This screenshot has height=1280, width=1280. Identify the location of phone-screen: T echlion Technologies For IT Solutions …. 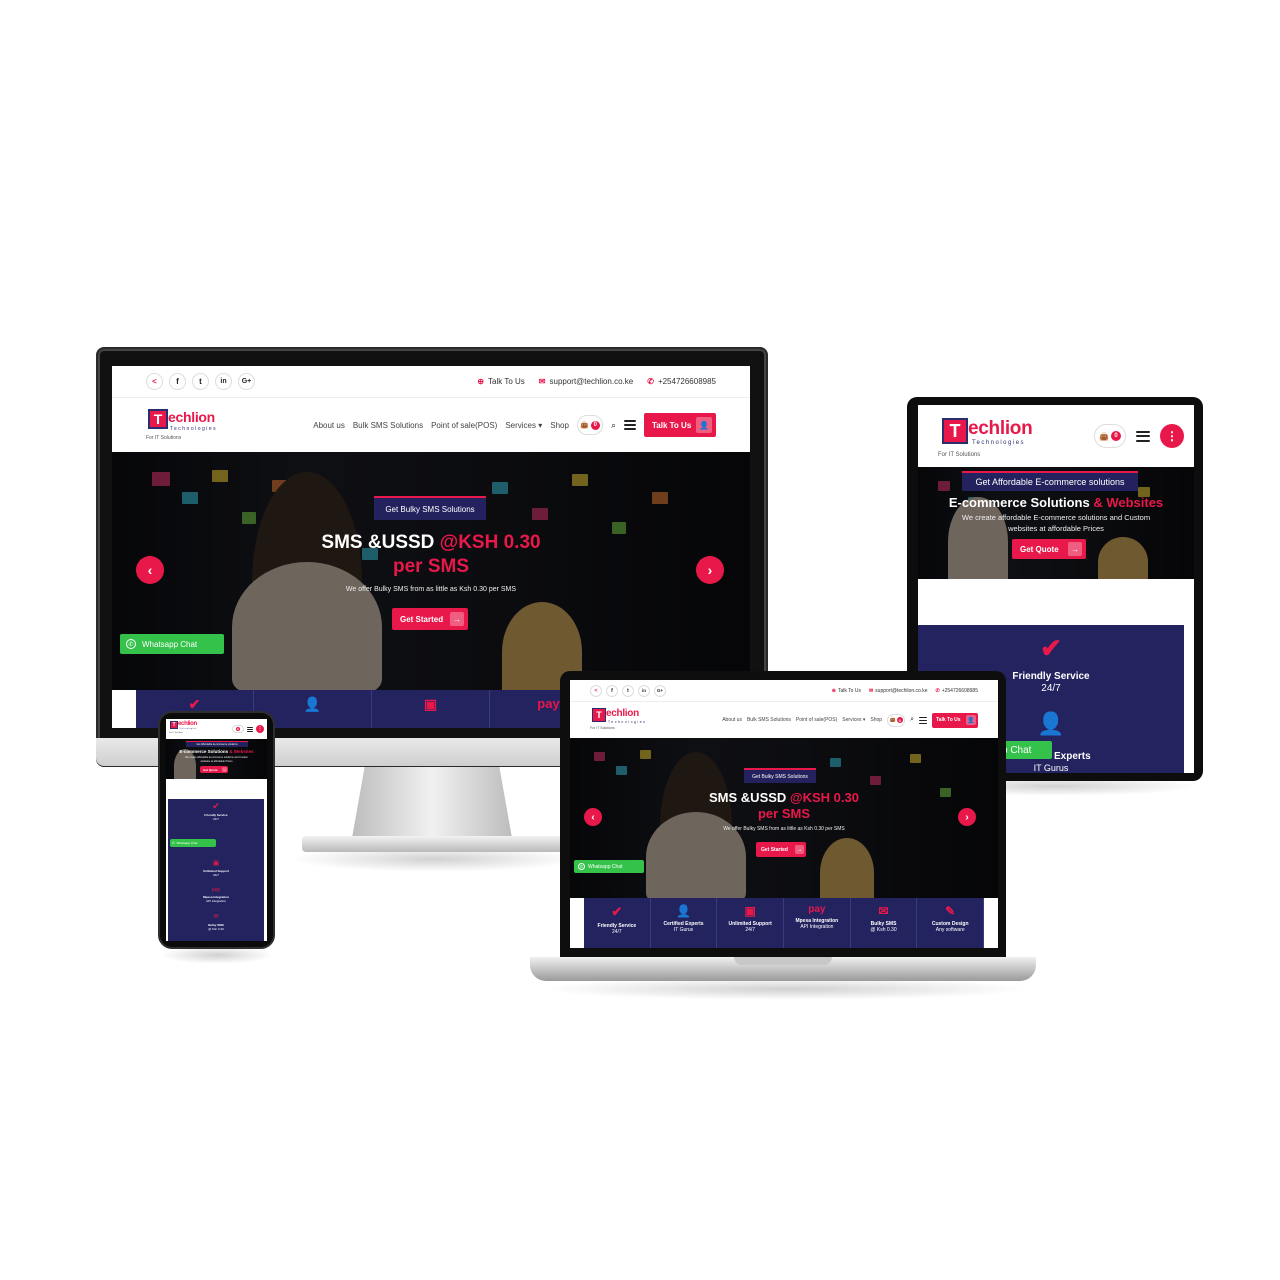
(216, 830).